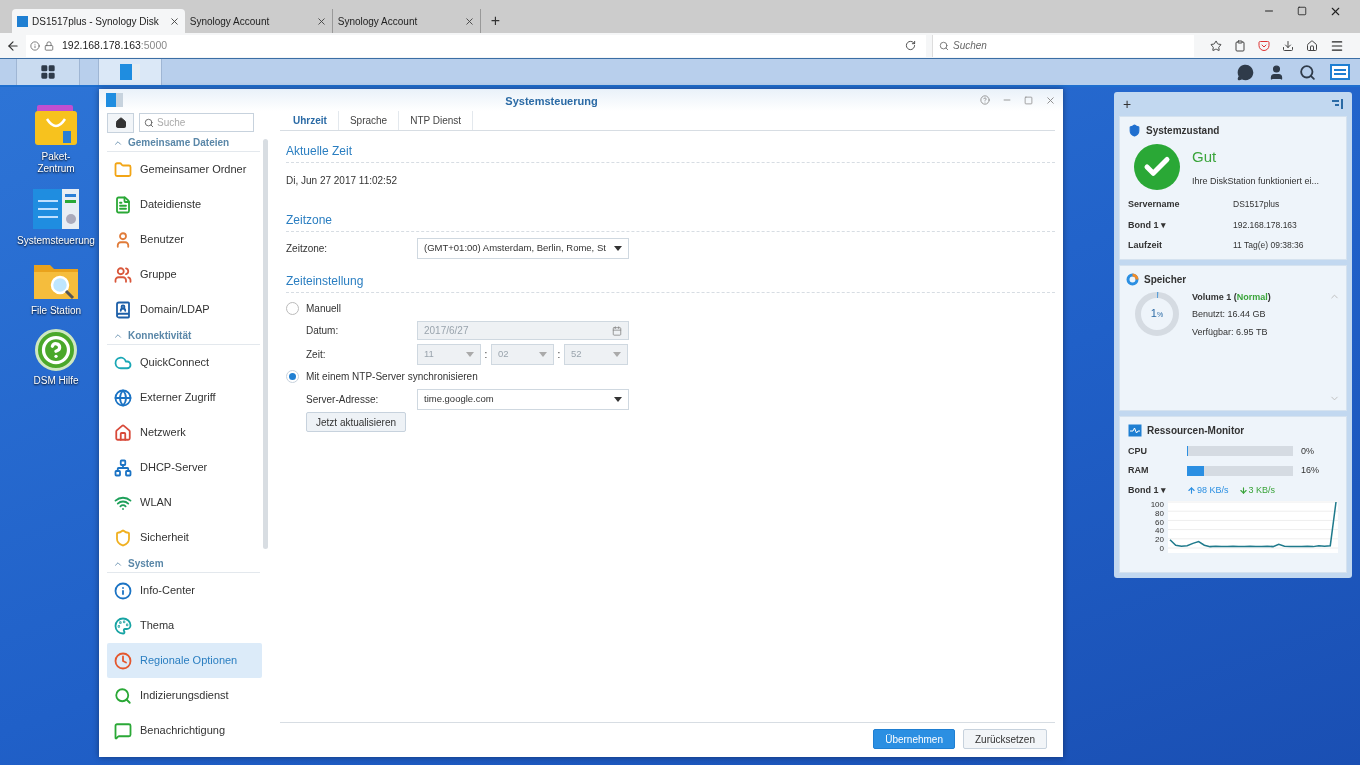 The height and width of the screenshot is (765, 1360). Describe the element at coordinates (523, 248) in the screenshot. I see `timezone-dropdown: (GMT+01:00) Amsterdam, Berlin, Rome, St` at that location.